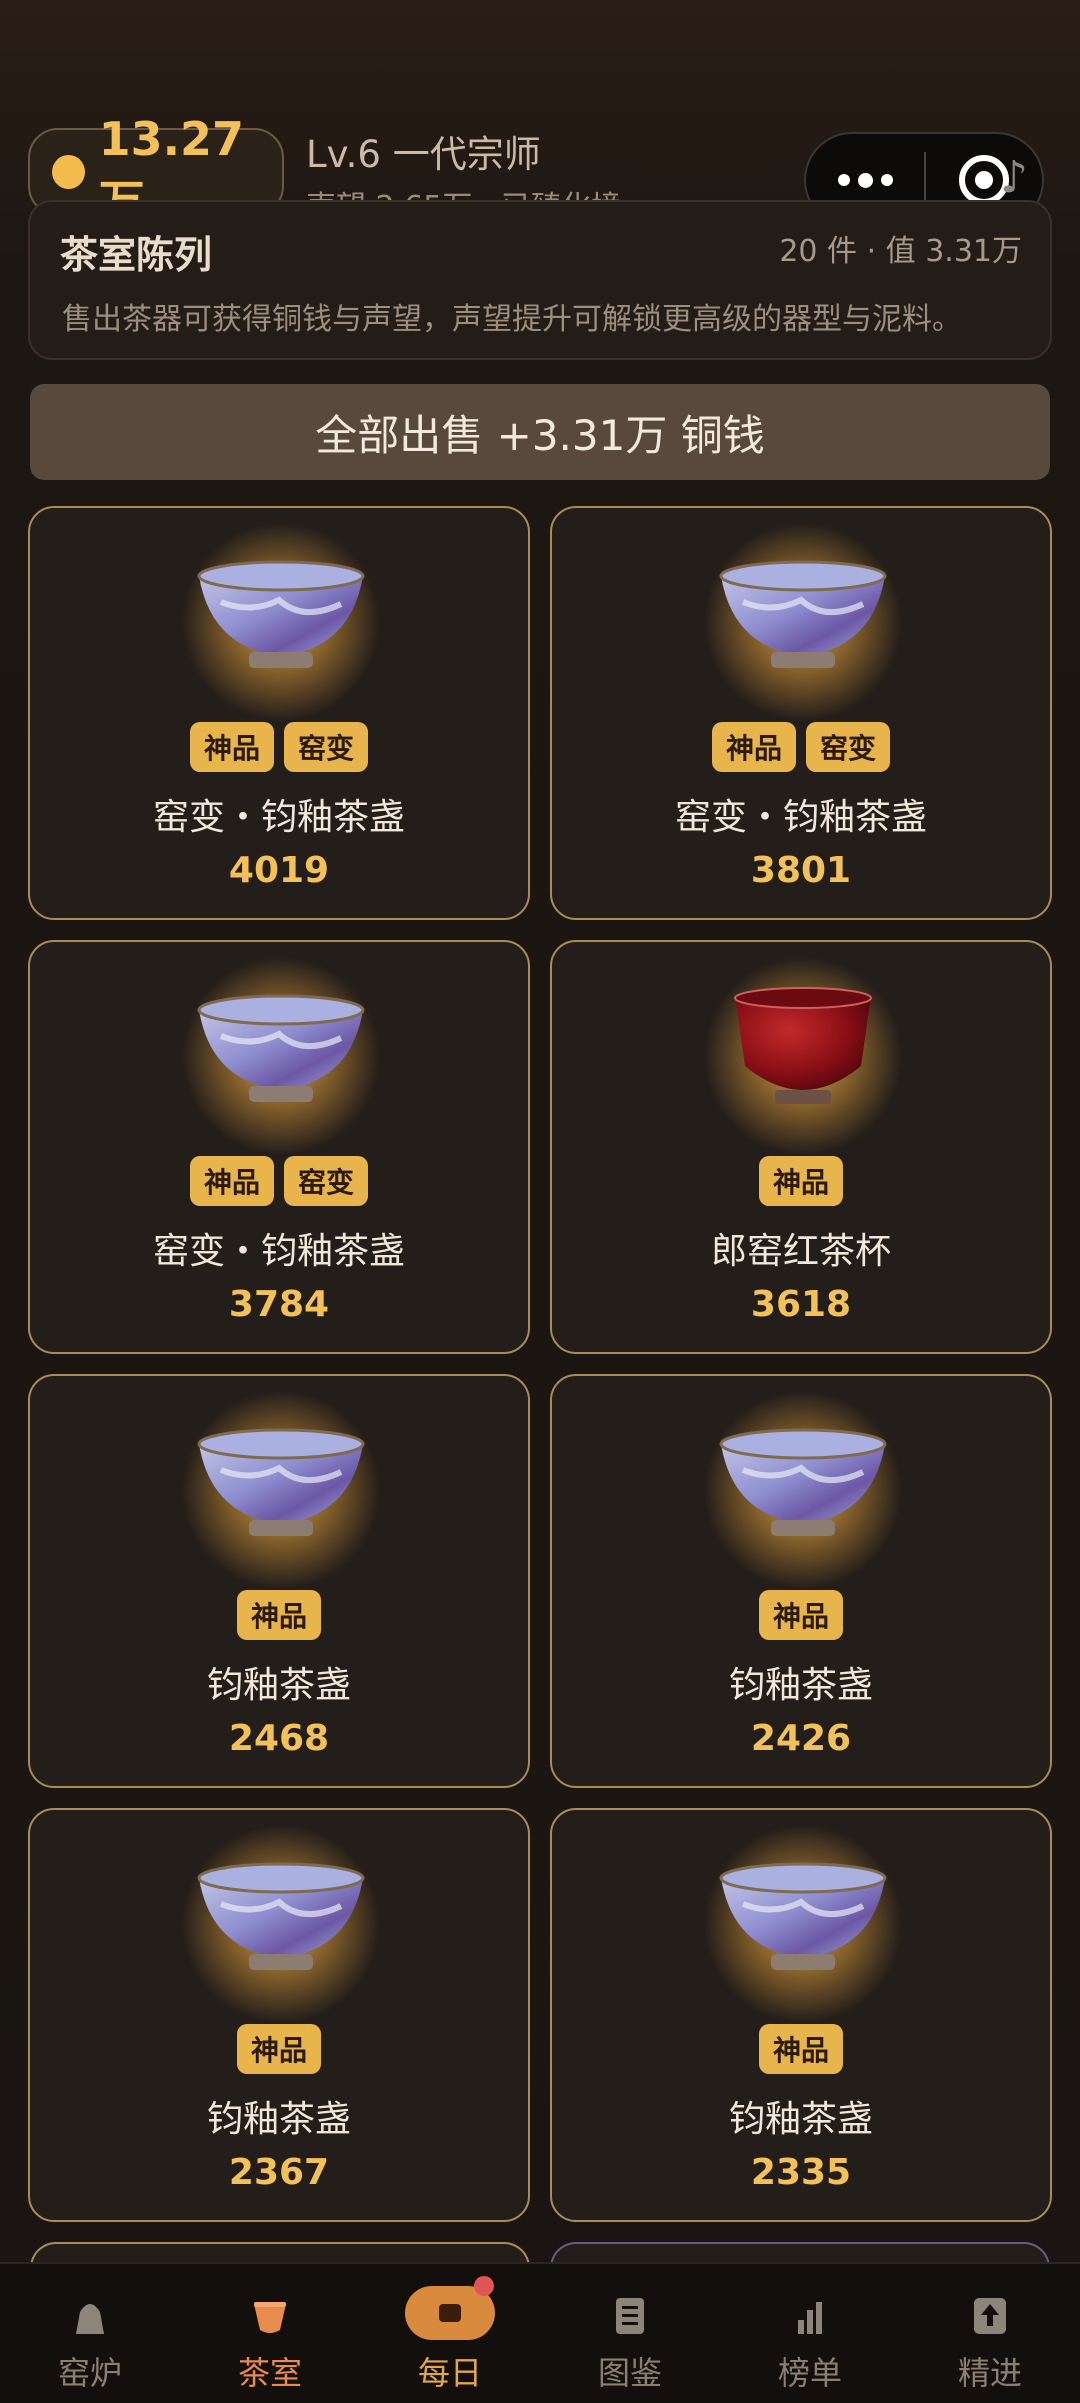 The width and height of the screenshot is (1080, 2403). I want to click on book-icon, so click(630, 2316).